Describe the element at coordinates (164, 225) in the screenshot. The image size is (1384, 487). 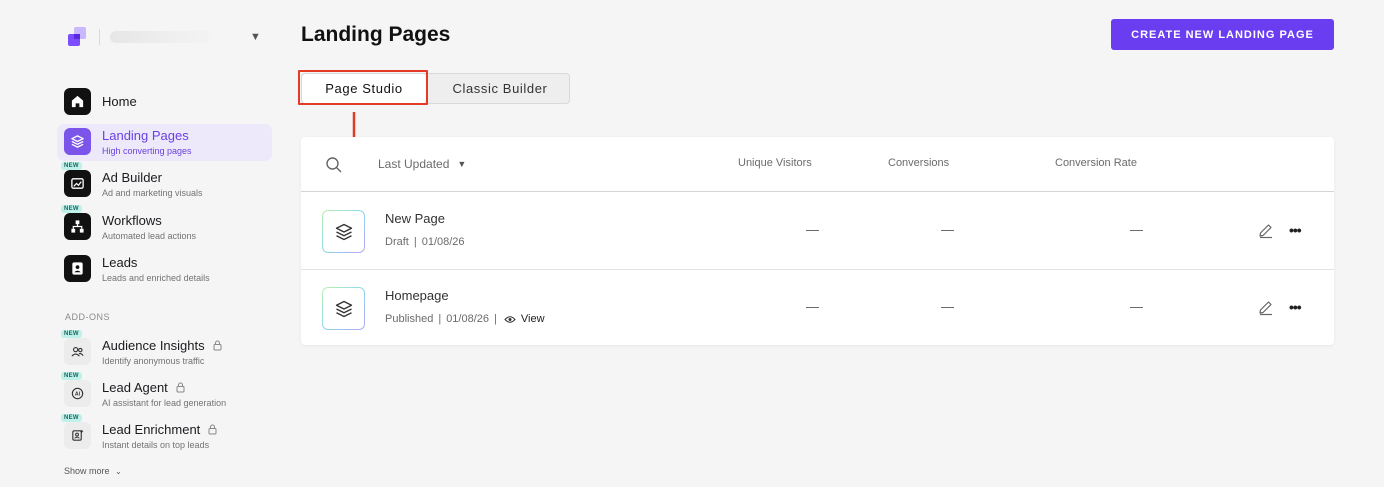
I see `sidebar-item-workflows: NEW Workflows Automated lead actions` at that location.